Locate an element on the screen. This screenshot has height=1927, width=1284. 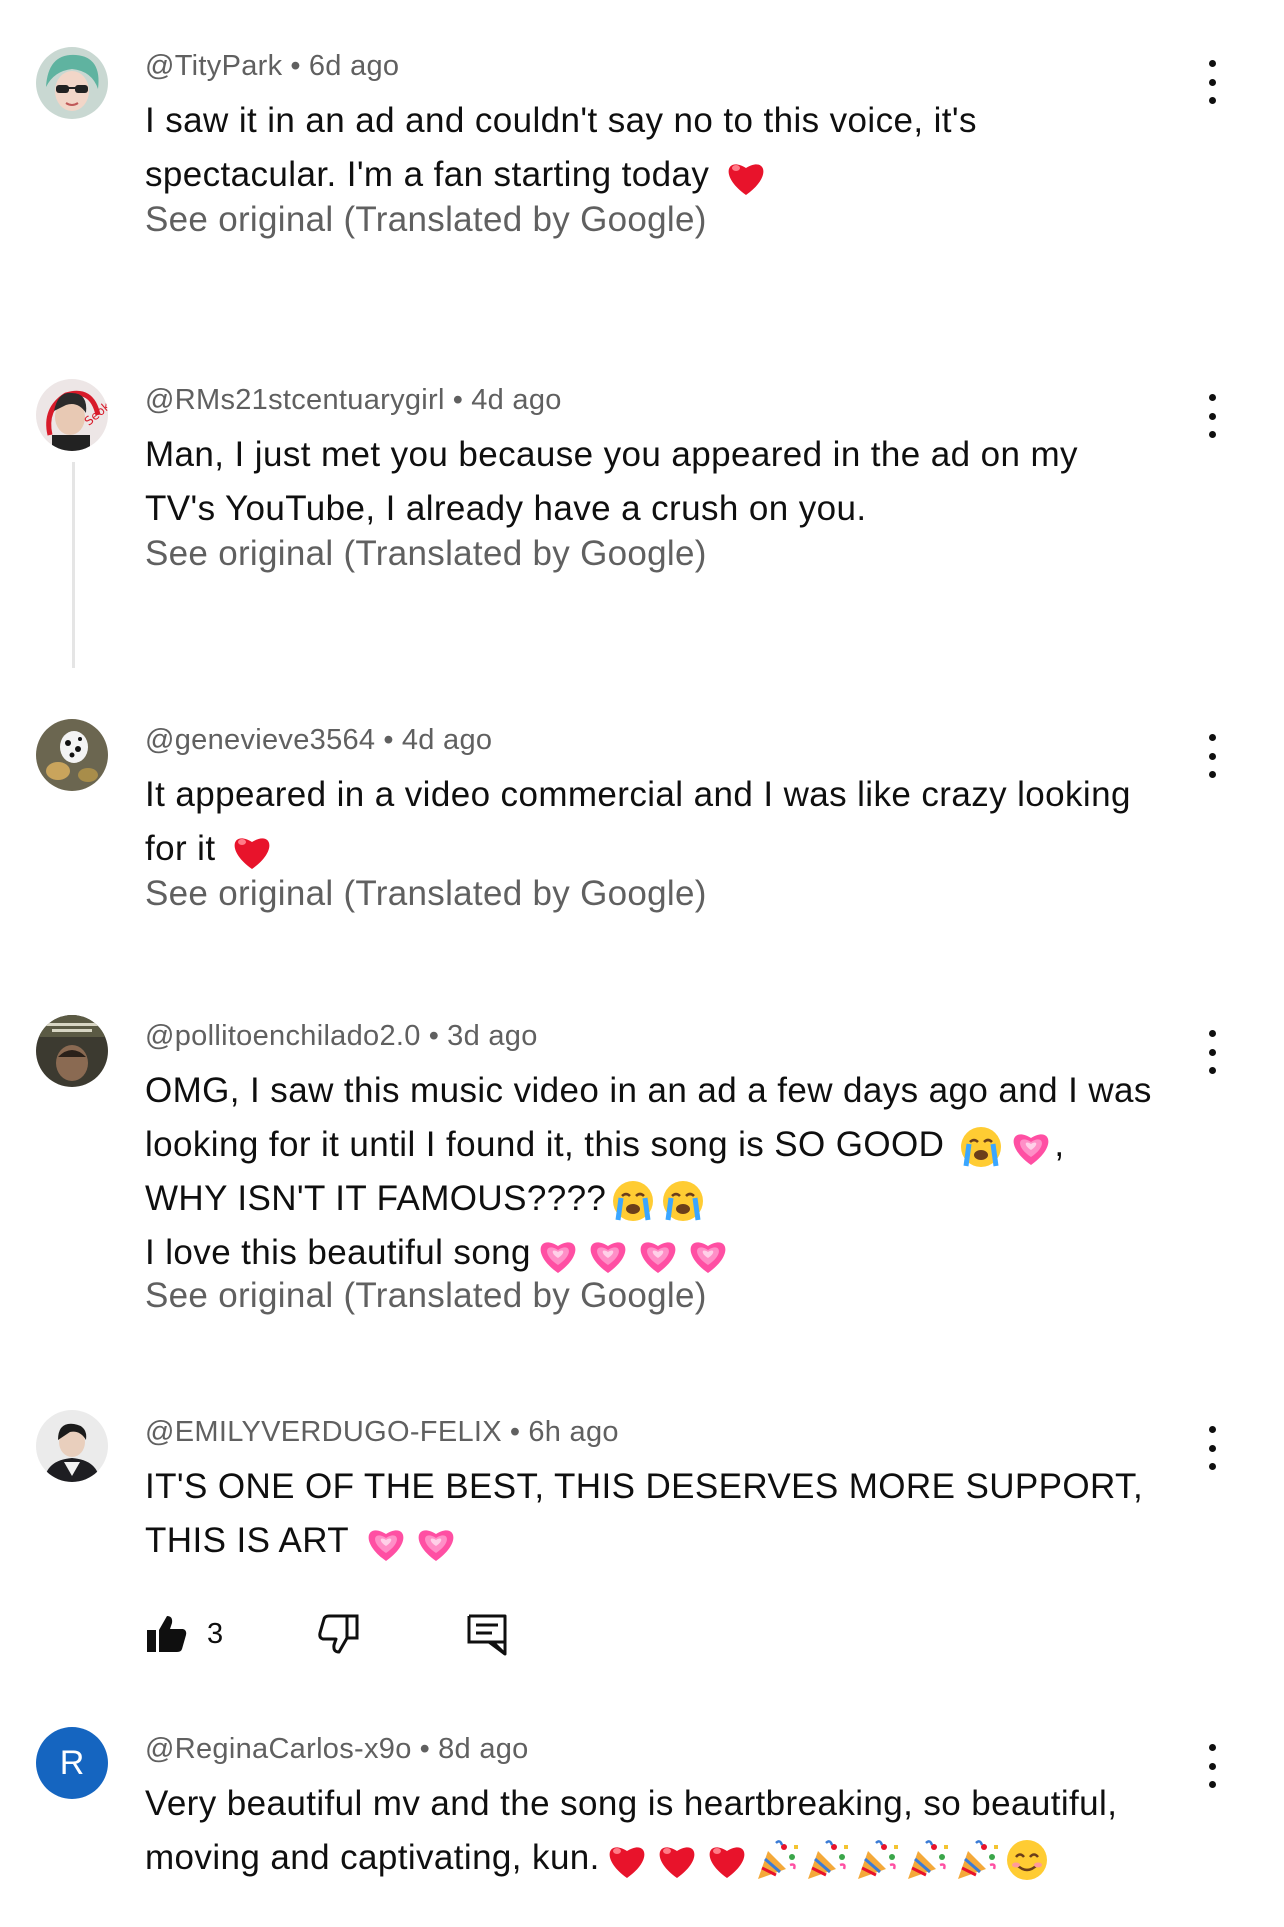
avatar: Seok is located at coordinates (72, 415).